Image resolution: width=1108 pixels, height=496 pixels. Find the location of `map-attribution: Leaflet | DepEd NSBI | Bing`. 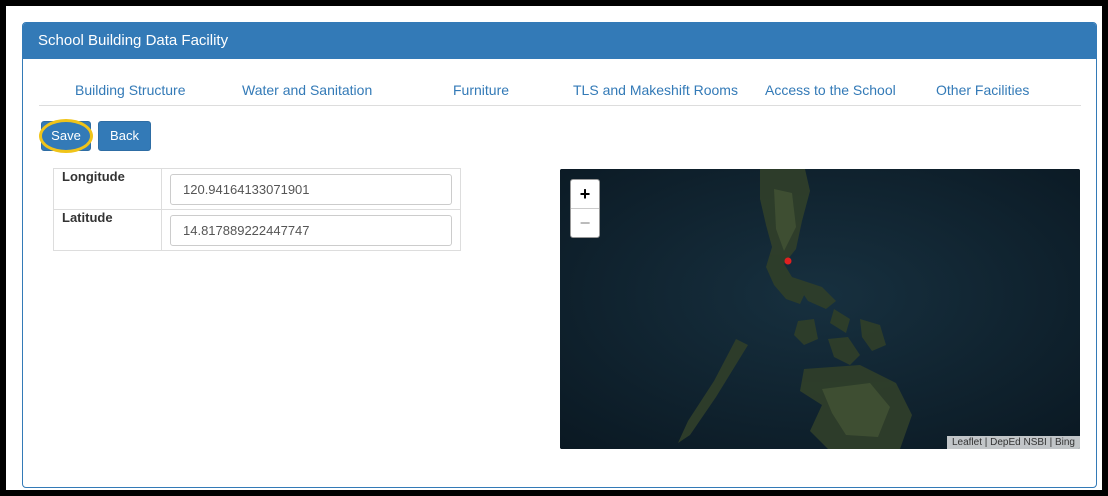

map-attribution: Leaflet | DepEd NSBI | Bing is located at coordinates (1013, 442).